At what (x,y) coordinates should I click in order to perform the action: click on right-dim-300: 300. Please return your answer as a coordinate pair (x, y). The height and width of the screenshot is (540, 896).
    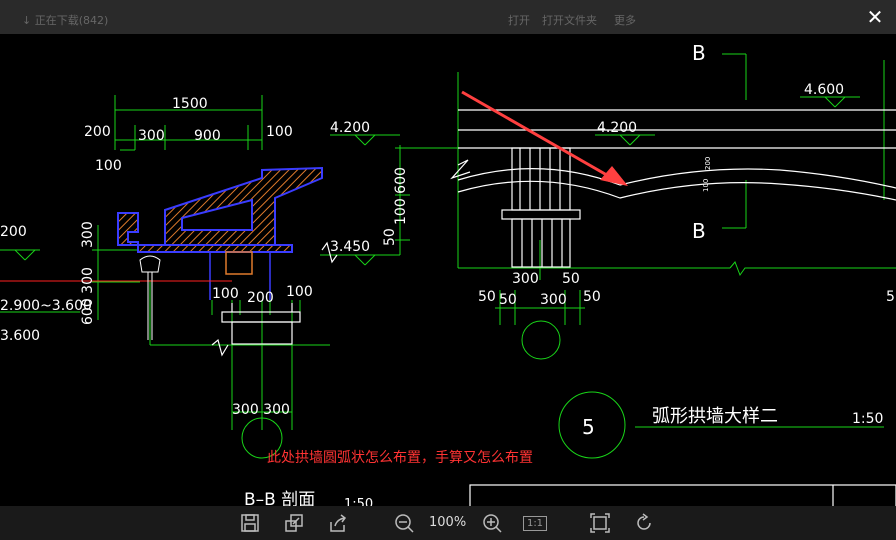
    Looking at the image, I should click on (525, 279).